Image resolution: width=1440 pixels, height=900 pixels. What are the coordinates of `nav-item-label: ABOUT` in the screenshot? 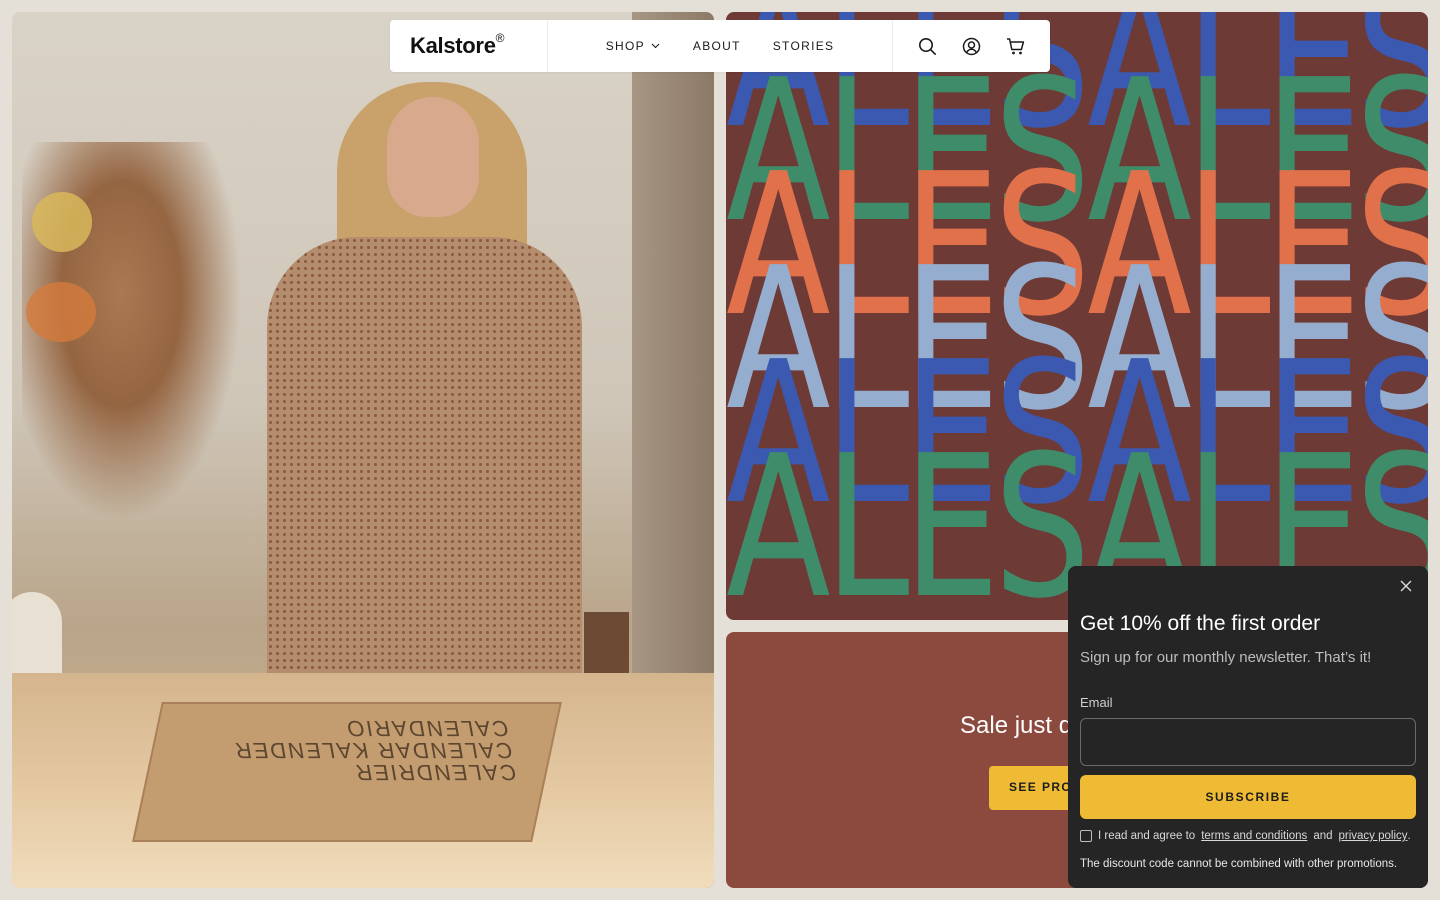 It's located at (716, 46).